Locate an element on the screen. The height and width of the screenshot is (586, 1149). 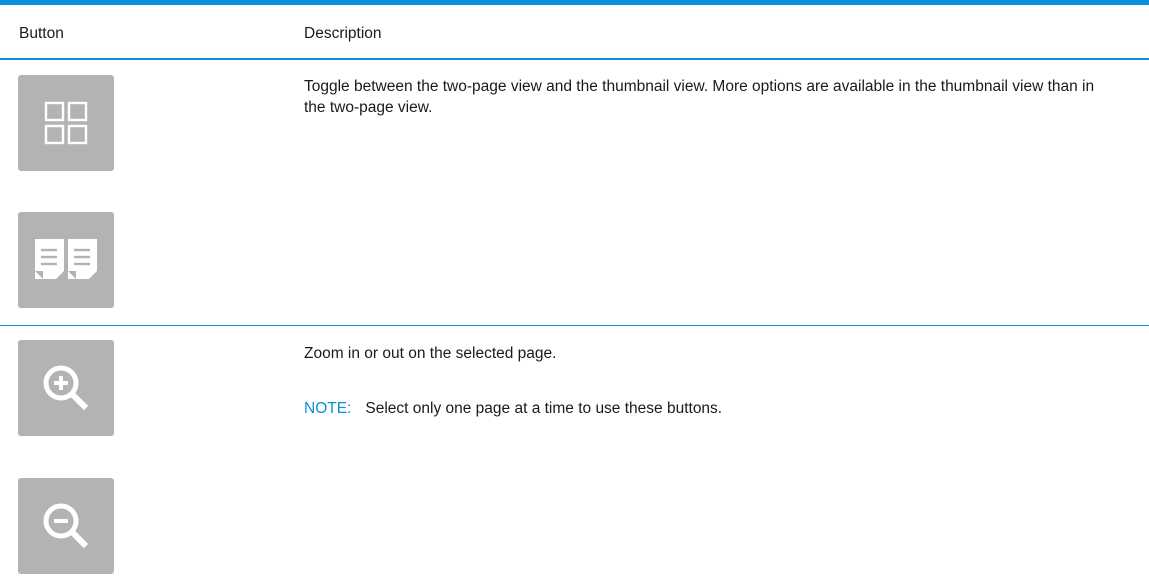
zoom-out-button is located at coordinates (66, 526).